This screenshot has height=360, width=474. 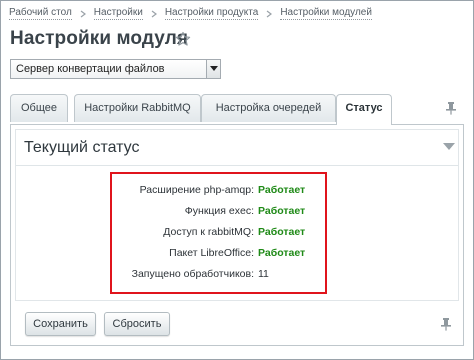 I want to click on select-dropdown-button, so click(x=213, y=69).